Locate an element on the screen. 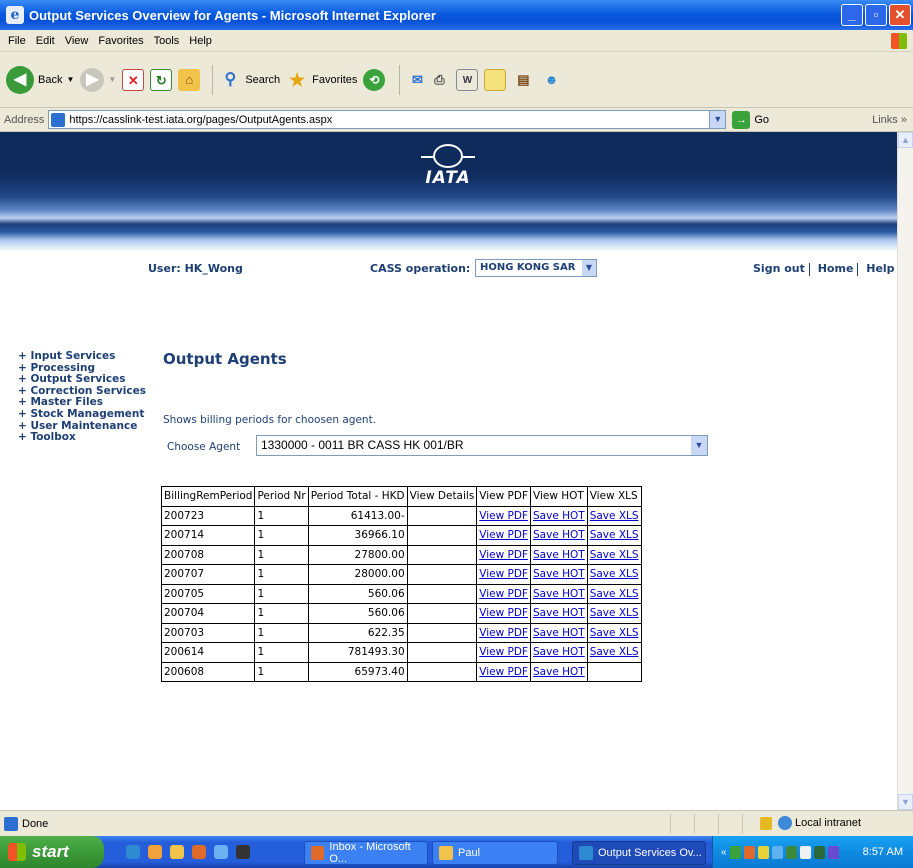 The height and width of the screenshot is (868, 913). folder-quicklaunch-icon is located at coordinates (177, 852).